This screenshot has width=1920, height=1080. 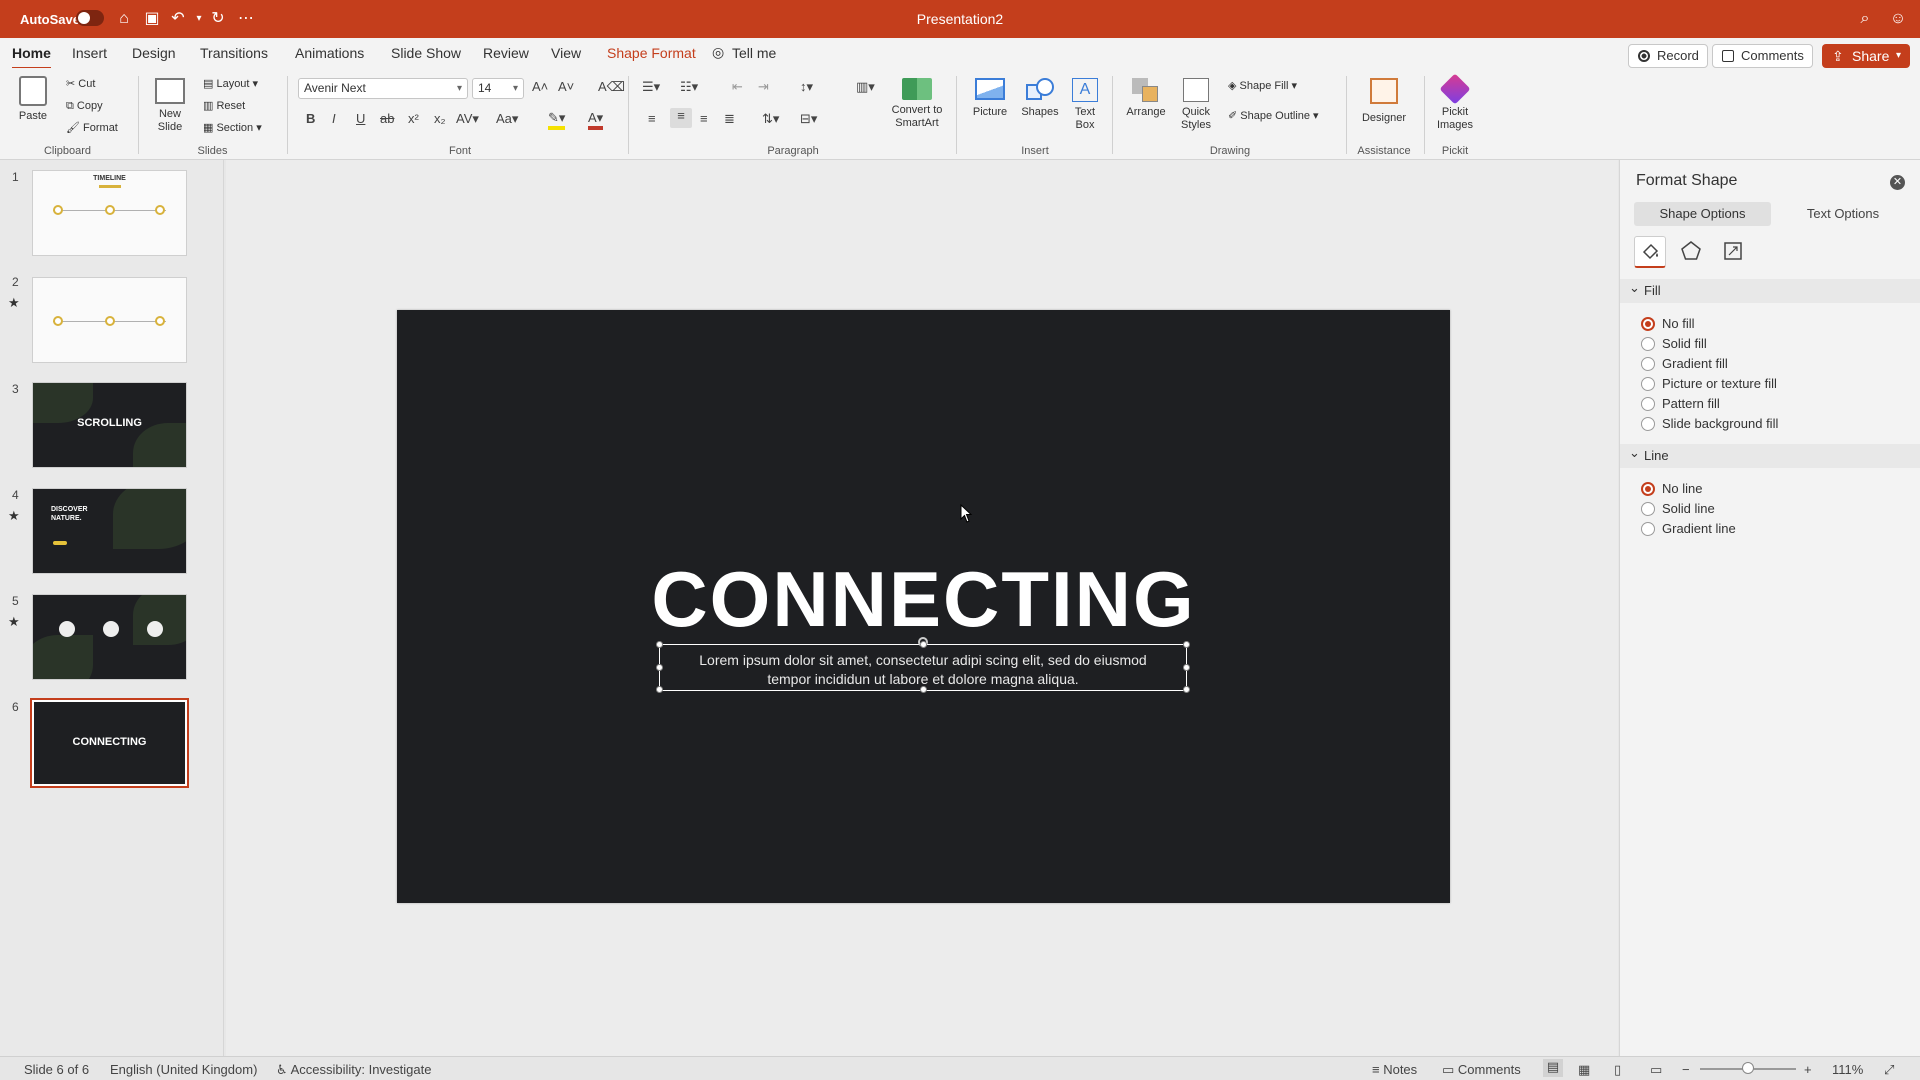 What do you see at coordinates (1734, 252) in the screenshot?
I see `size-properties-icon` at bounding box center [1734, 252].